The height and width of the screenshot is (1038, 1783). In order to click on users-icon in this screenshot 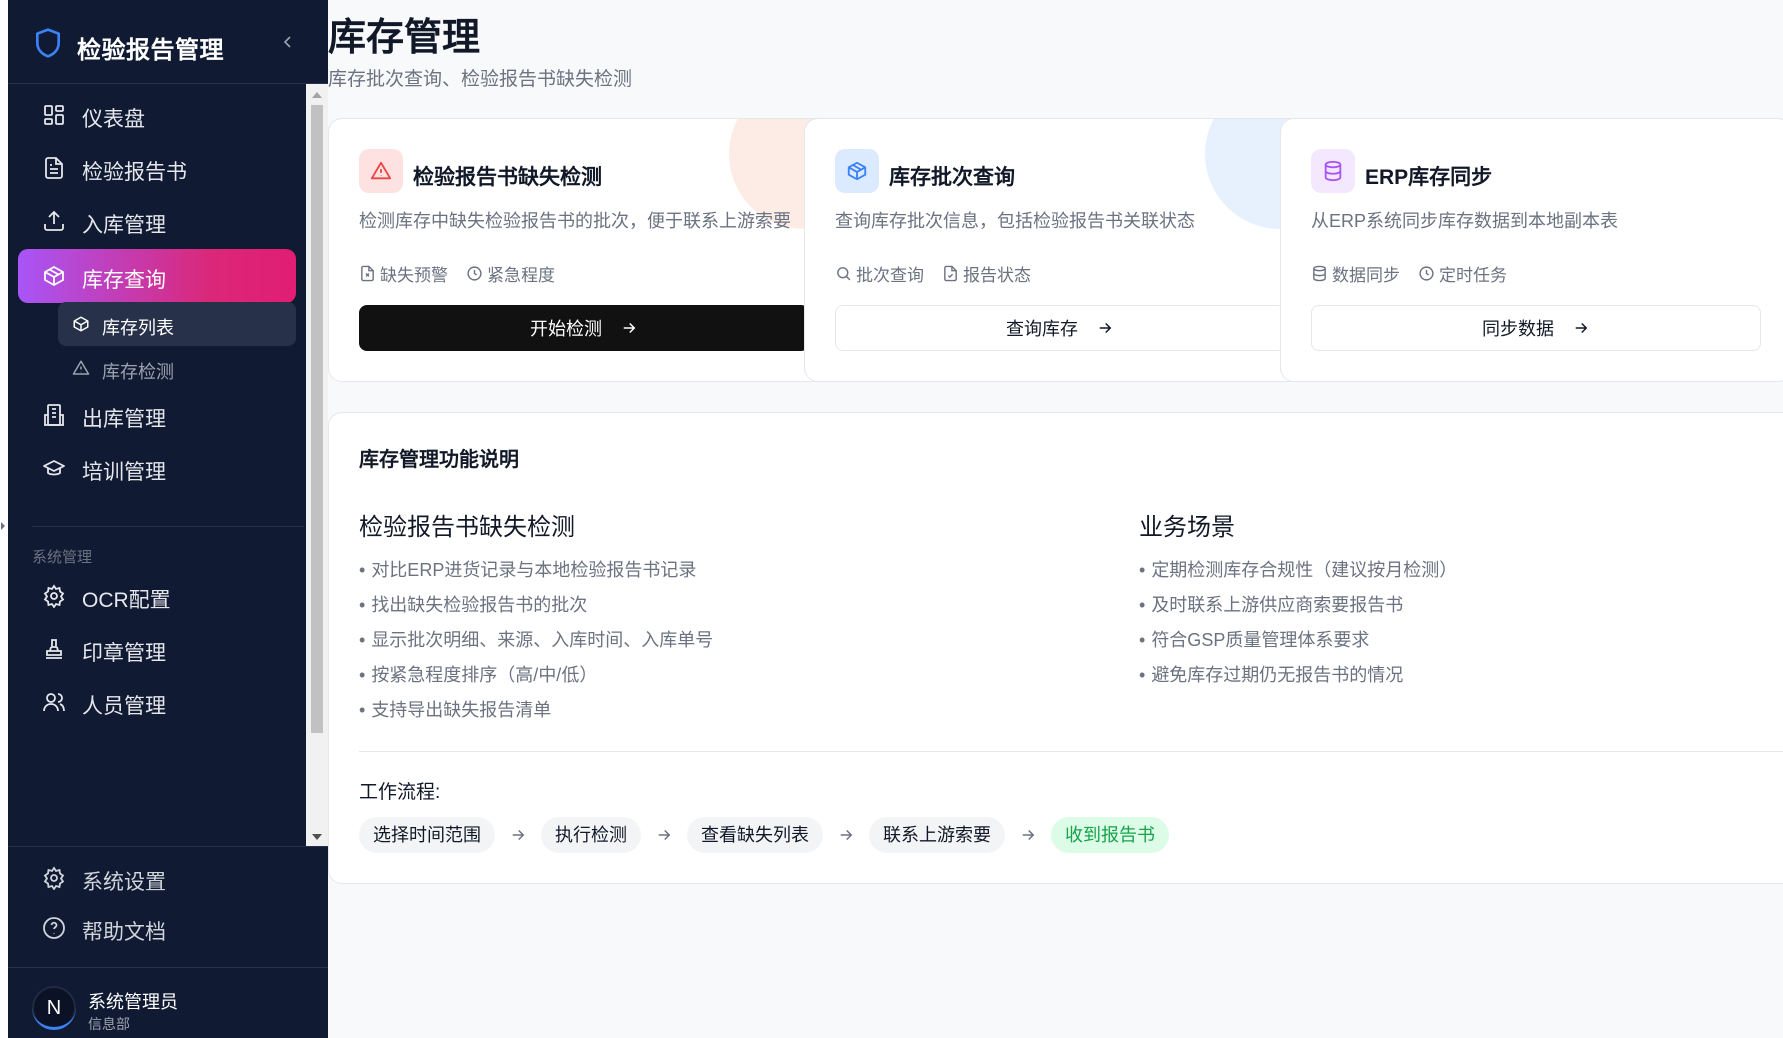, I will do `click(54, 702)`.